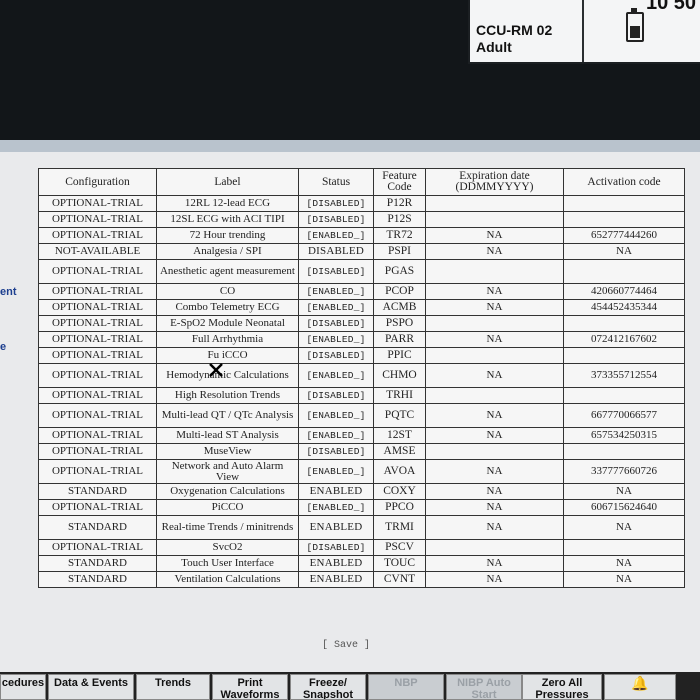 The height and width of the screenshot is (700, 700). I want to click on patient-type-label: Adult, so click(494, 47).